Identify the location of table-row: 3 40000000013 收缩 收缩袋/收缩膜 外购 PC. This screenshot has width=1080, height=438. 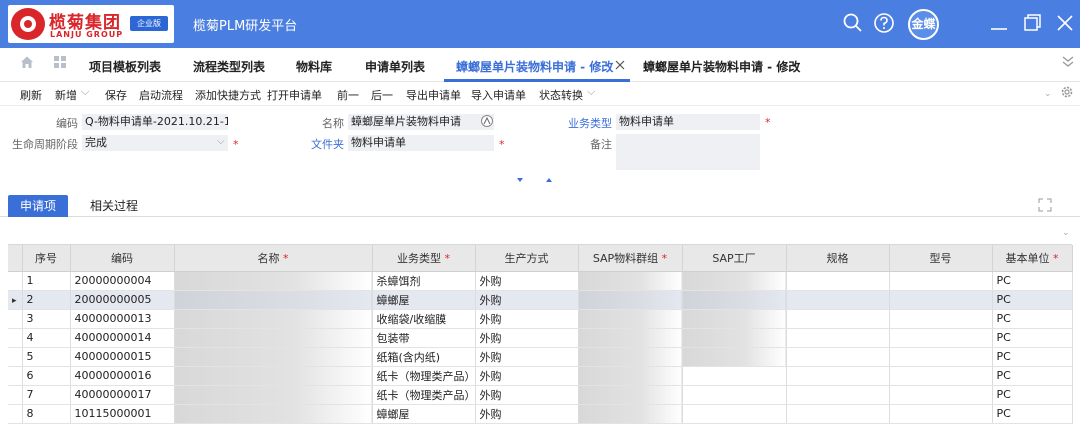
(540, 319).